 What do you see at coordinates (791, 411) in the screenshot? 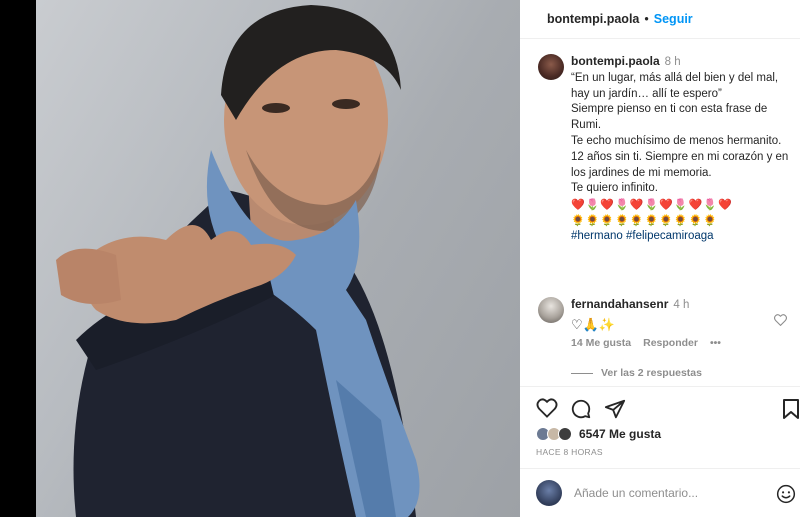
I see `bookmark-icon` at bounding box center [791, 411].